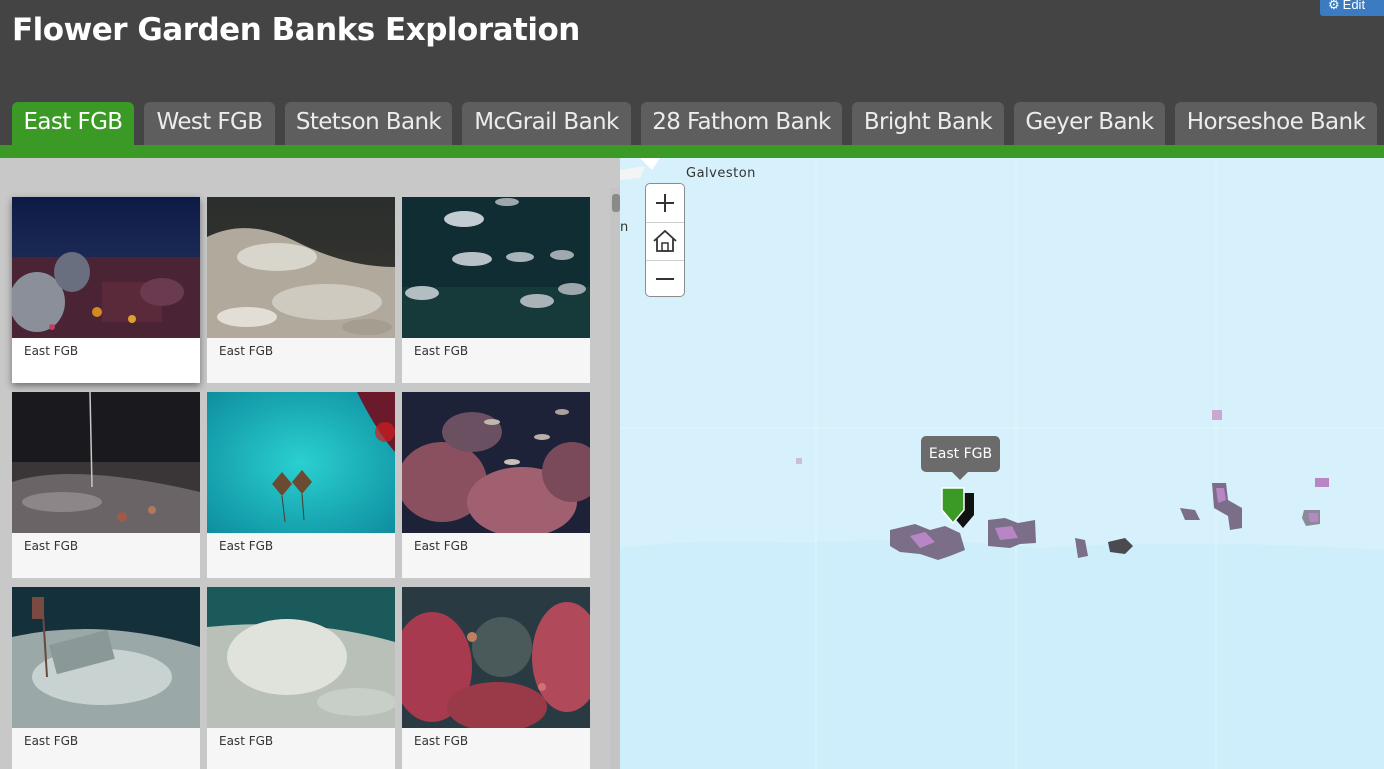 This screenshot has width=1384, height=769. What do you see at coordinates (960, 454) in the screenshot?
I see `map-popup-label: East FGB` at bounding box center [960, 454].